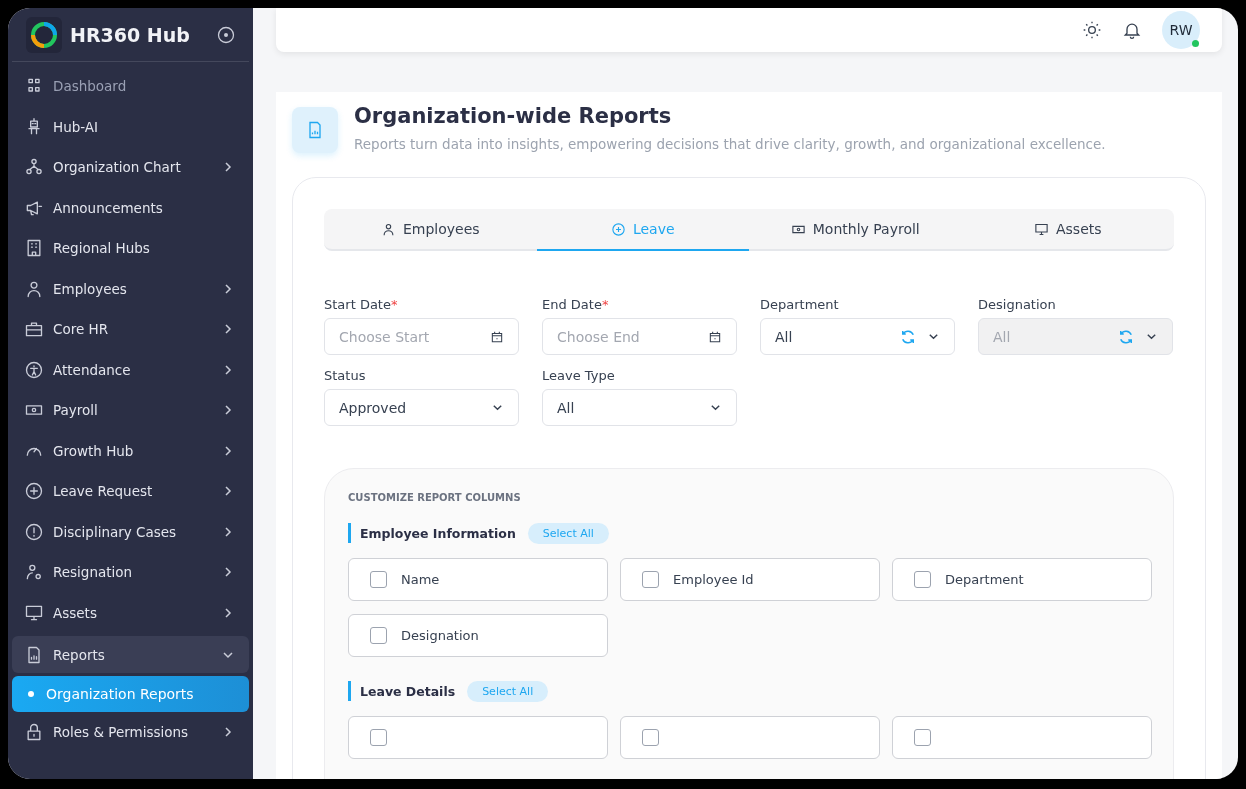 The height and width of the screenshot is (789, 1246). Describe the element at coordinates (1181, 30) in the screenshot. I see `avatar: RW` at that location.